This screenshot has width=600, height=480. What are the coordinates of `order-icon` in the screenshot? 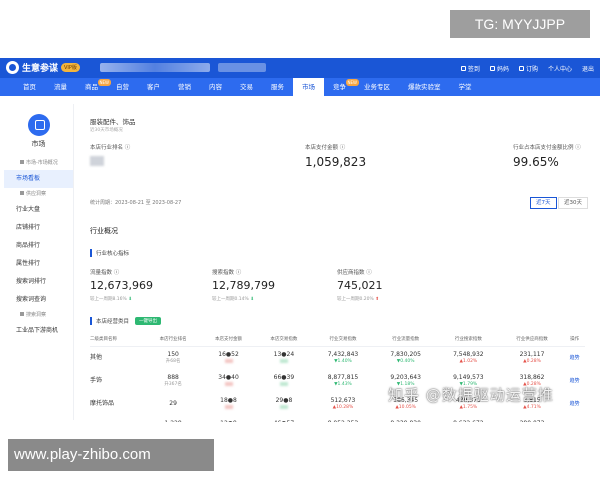 It's located at (521, 68).